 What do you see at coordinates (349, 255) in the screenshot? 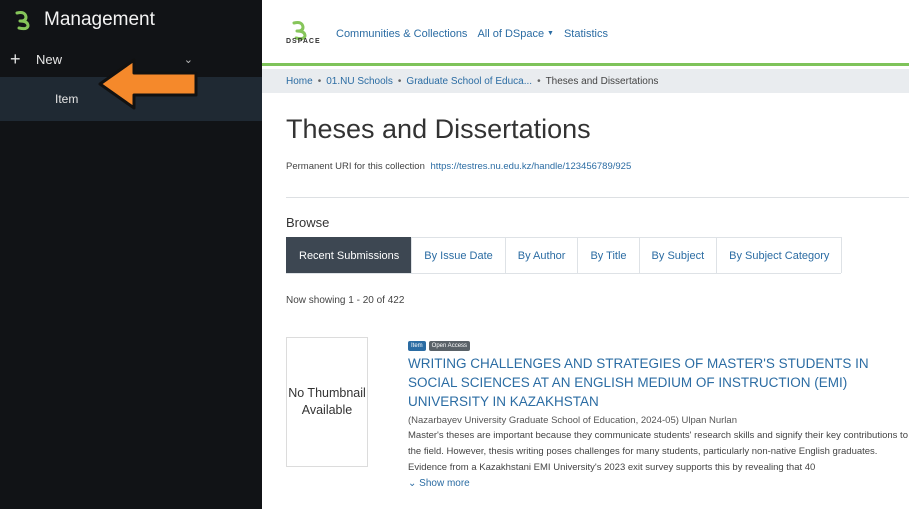
I see `tab-recent-submissions: Recent Submissions` at bounding box center [349, 255].